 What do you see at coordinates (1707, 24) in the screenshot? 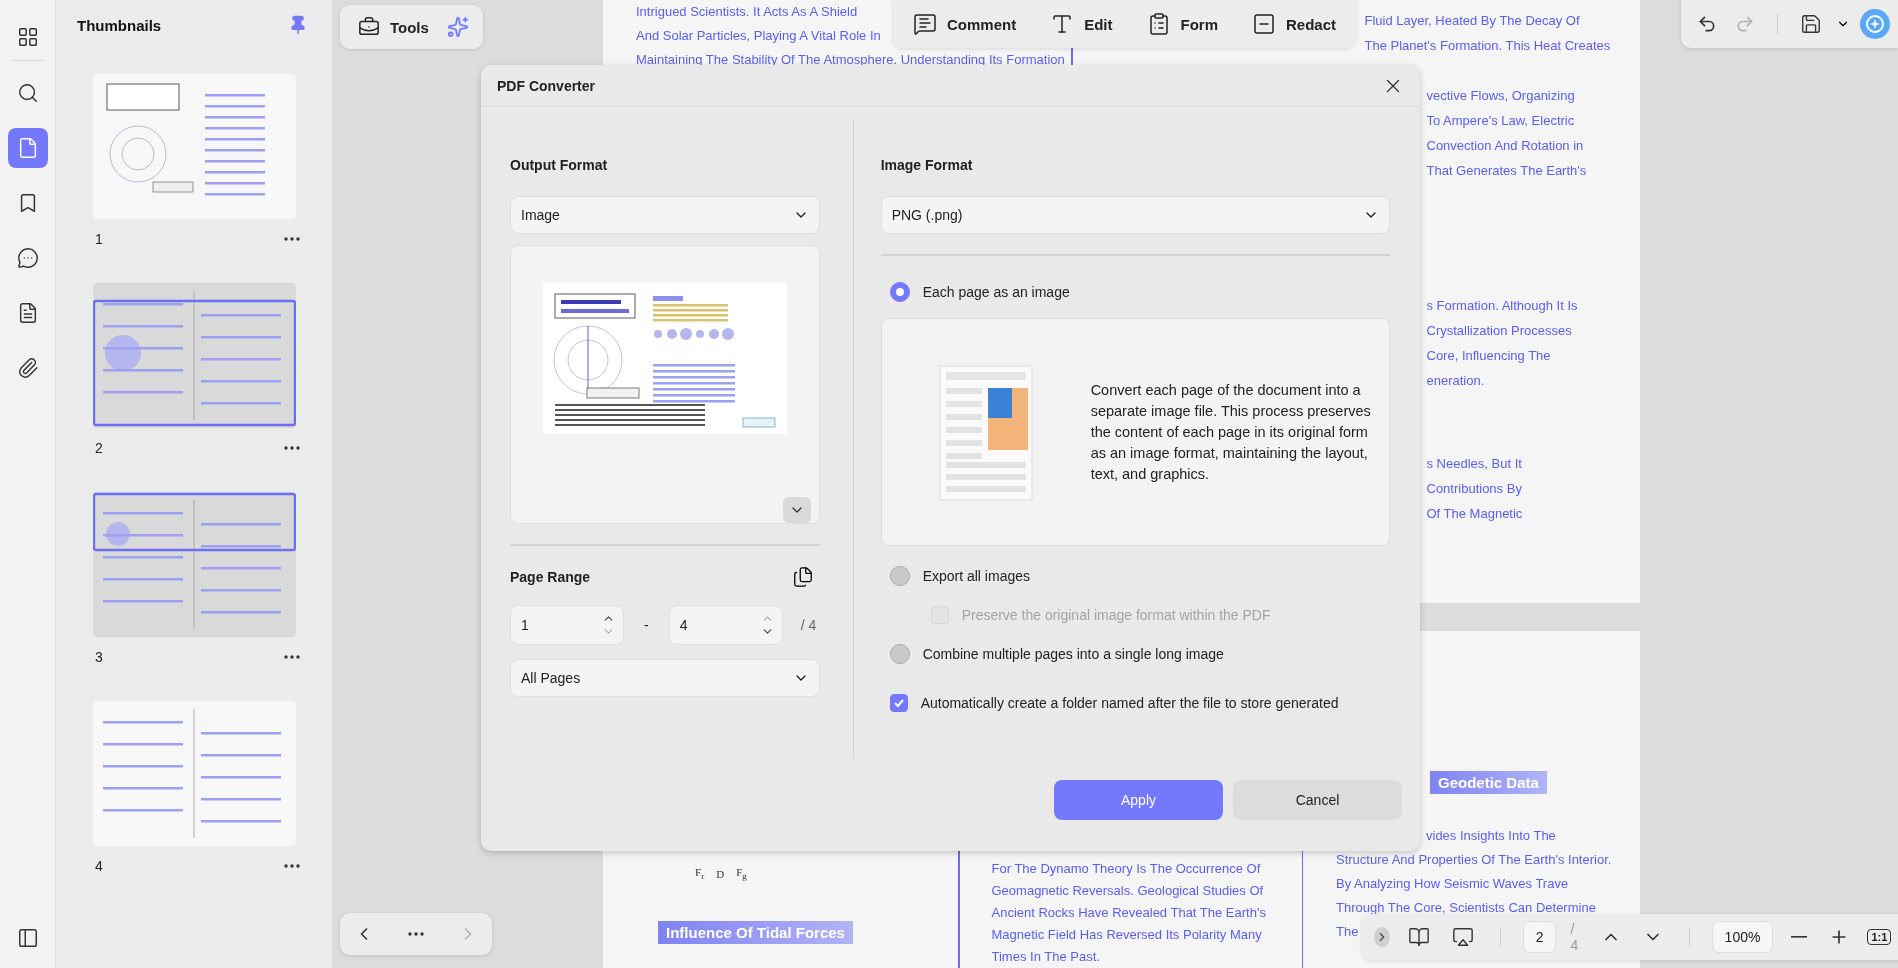
I see `undo-icon` at bounding box center [1707, 24].